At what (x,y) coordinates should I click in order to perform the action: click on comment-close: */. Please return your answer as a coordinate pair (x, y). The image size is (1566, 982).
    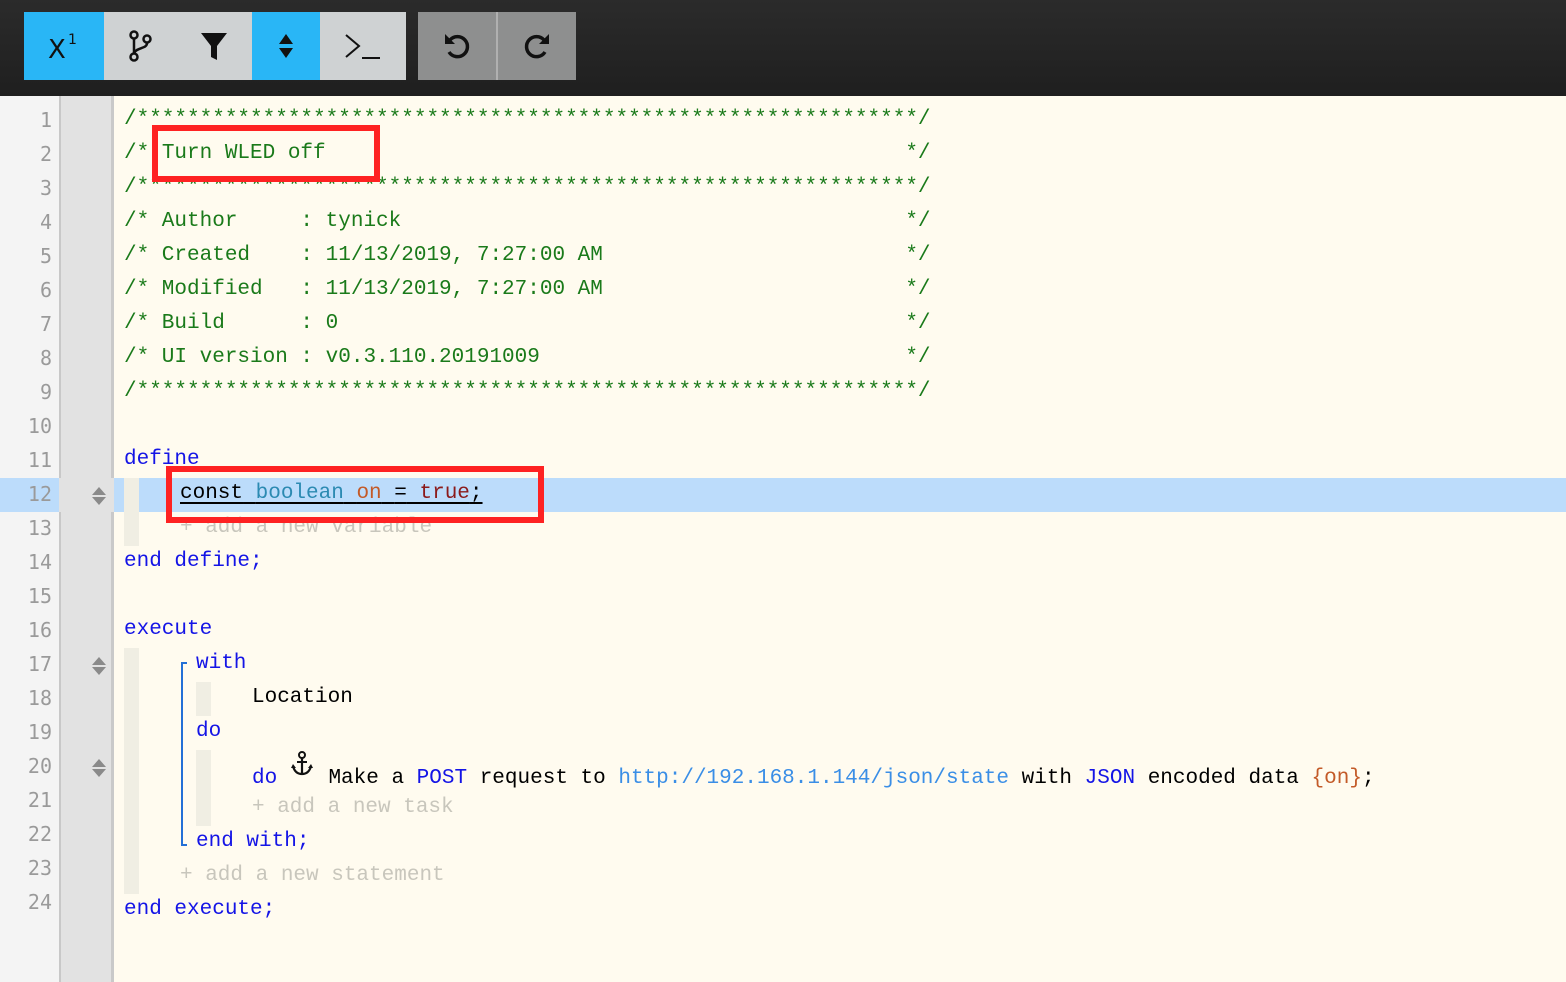
    Looking at the image, I should click on (628, 153).